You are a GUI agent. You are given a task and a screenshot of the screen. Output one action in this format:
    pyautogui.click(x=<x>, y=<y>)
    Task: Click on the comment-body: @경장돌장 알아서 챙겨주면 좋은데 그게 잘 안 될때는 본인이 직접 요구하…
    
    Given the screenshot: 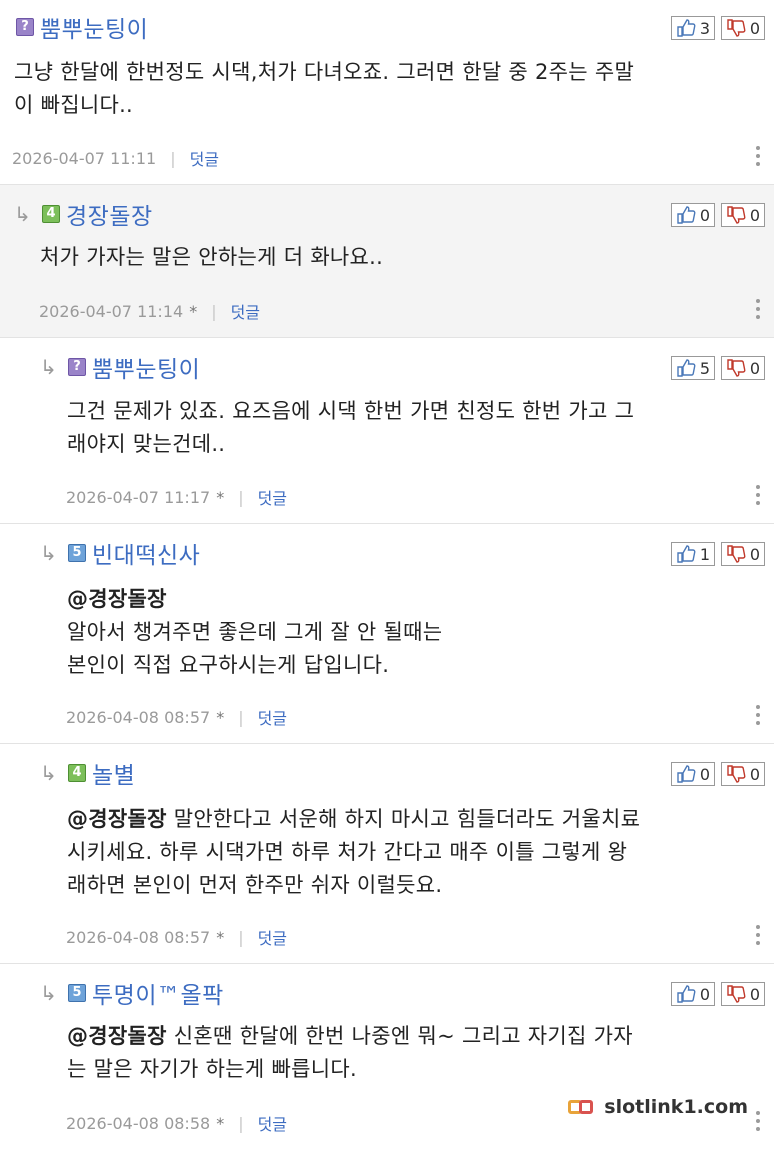 What is the action you would take?
    pyautogui.click(x=254, y=632)
    